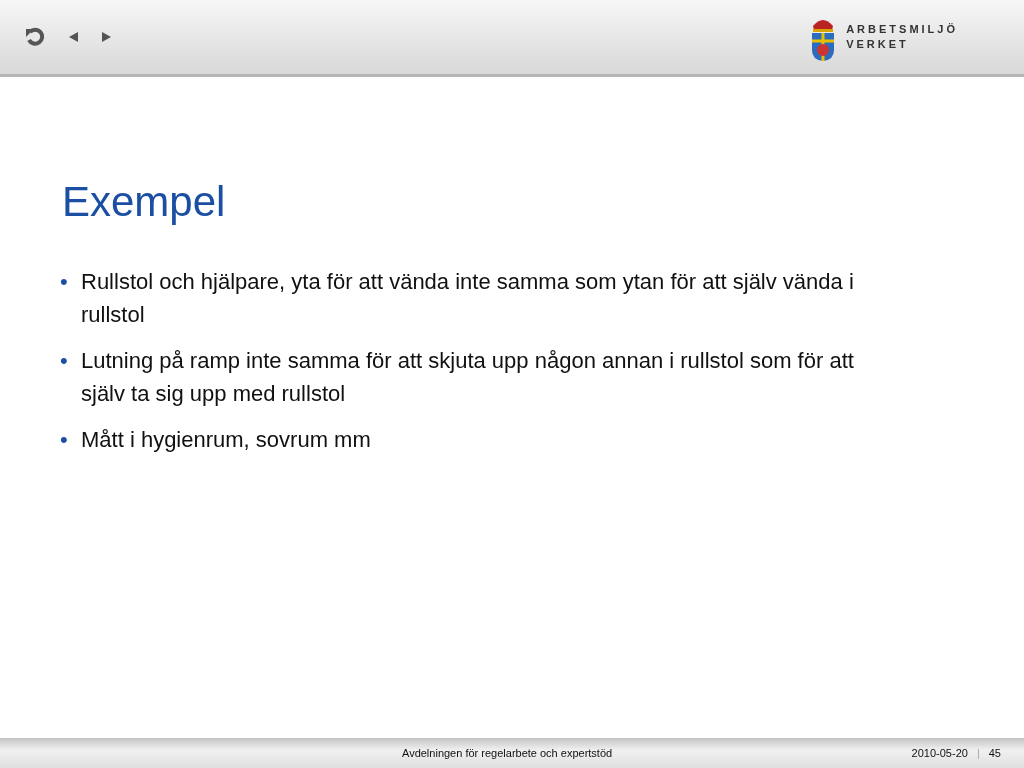  What do you see at coordinates (144, 200) in the screenshot?
I see `slide-title: Exempel` at bounding box center [144, 200].